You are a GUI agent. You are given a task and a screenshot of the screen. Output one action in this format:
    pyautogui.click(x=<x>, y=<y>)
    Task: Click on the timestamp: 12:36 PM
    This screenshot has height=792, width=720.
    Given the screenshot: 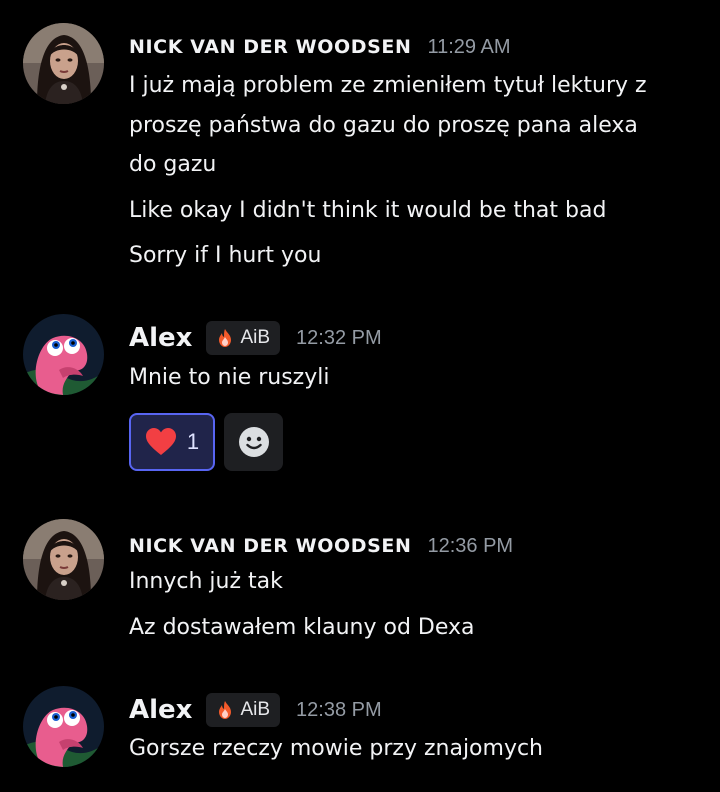 What is the action you would take?
    pyautogui.click(x=470, y=545)
    